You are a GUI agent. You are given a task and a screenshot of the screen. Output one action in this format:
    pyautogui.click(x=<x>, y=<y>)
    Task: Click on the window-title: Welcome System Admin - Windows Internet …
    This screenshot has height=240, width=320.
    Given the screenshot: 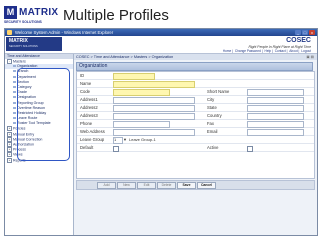 What is the action you would take?
    pyautogui.click(x=64, y=32)
    